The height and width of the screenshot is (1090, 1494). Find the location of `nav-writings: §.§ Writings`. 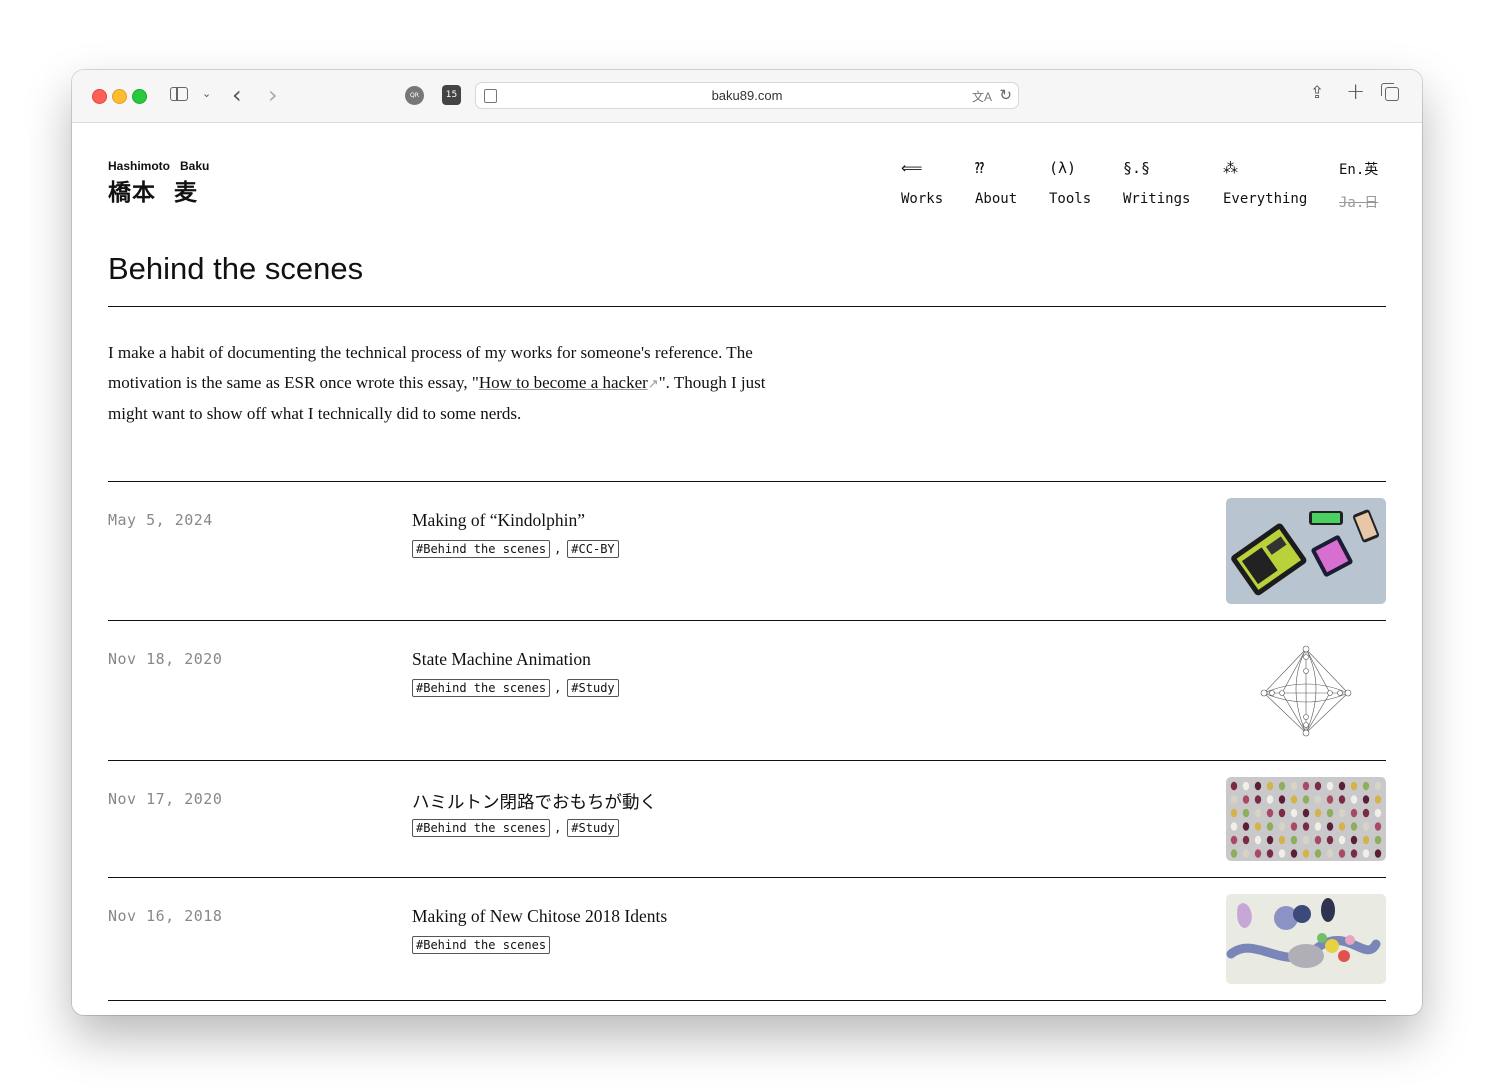

nav-writings: §.§ Writings is located at coordinates (1156, 183).